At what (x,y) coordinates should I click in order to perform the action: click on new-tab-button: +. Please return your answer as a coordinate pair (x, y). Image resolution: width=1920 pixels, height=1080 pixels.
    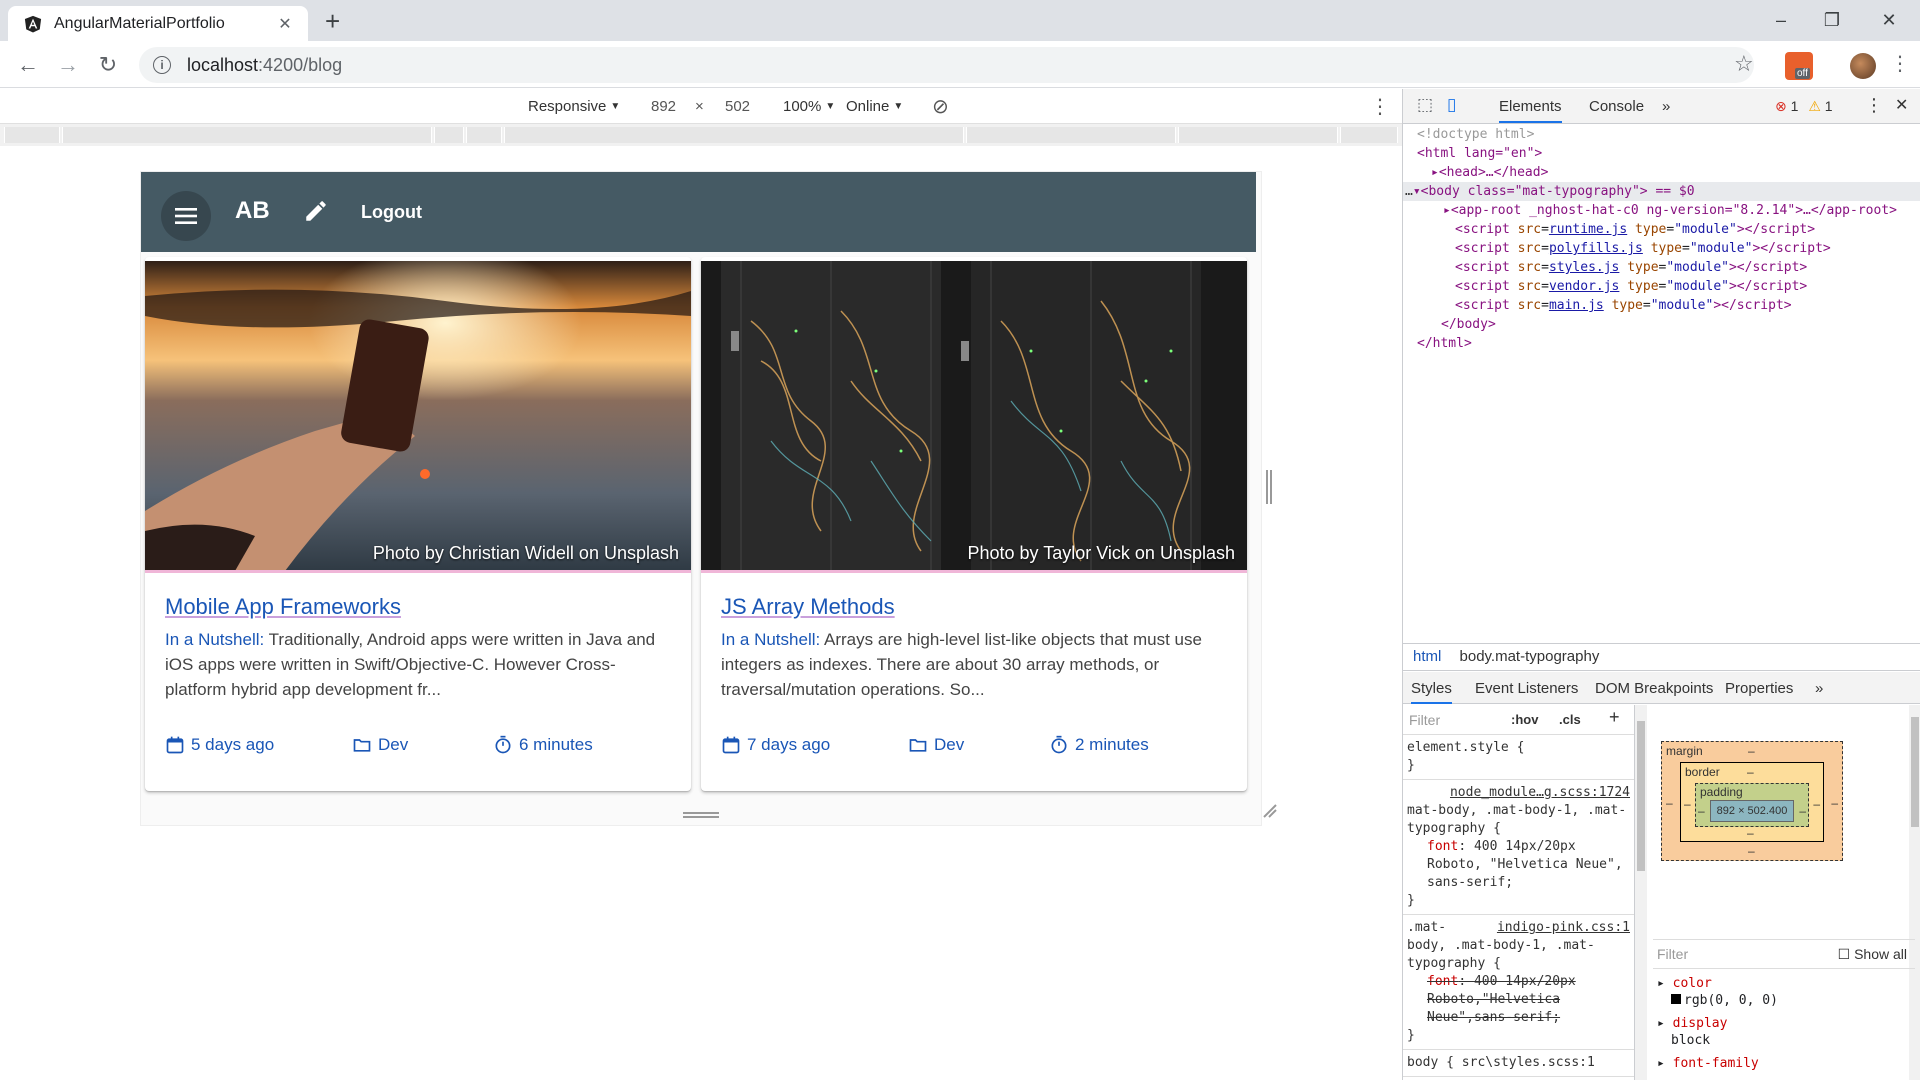
    Looking at the image, I should click on (332, 21).